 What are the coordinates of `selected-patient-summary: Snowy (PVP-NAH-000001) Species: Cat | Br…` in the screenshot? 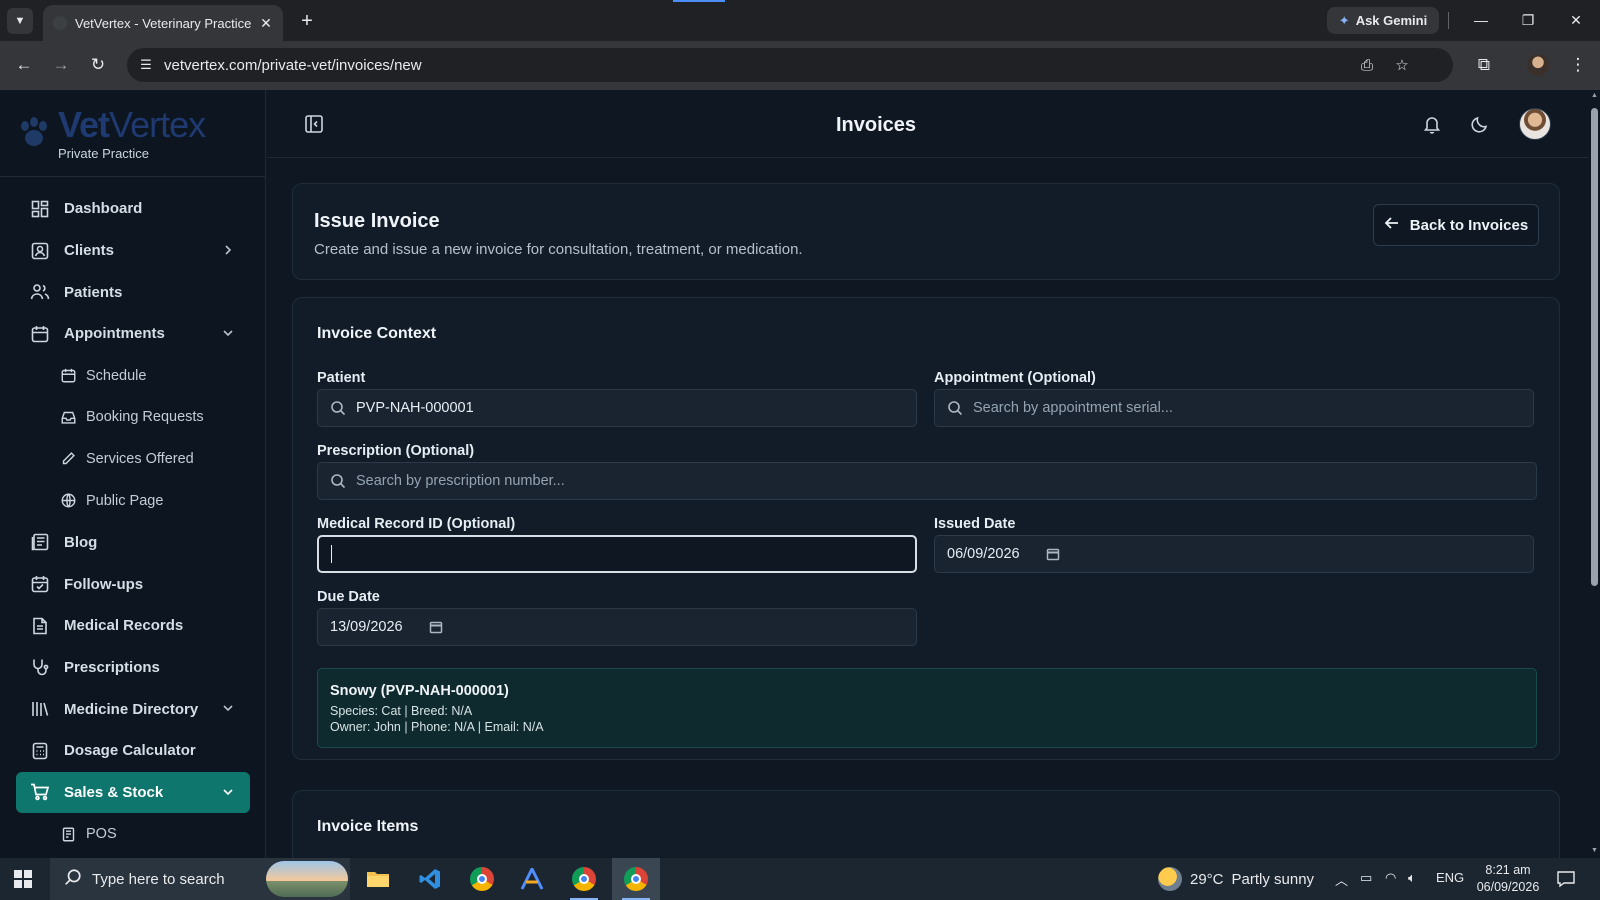 It's located at (927, 708).